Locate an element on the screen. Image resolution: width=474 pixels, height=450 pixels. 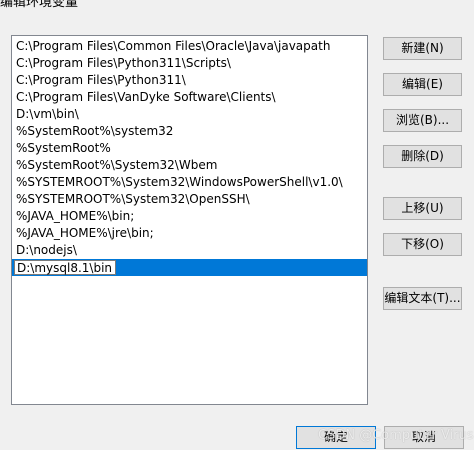
edit-button: 编辑(E) is located at coordinates (422, 84).